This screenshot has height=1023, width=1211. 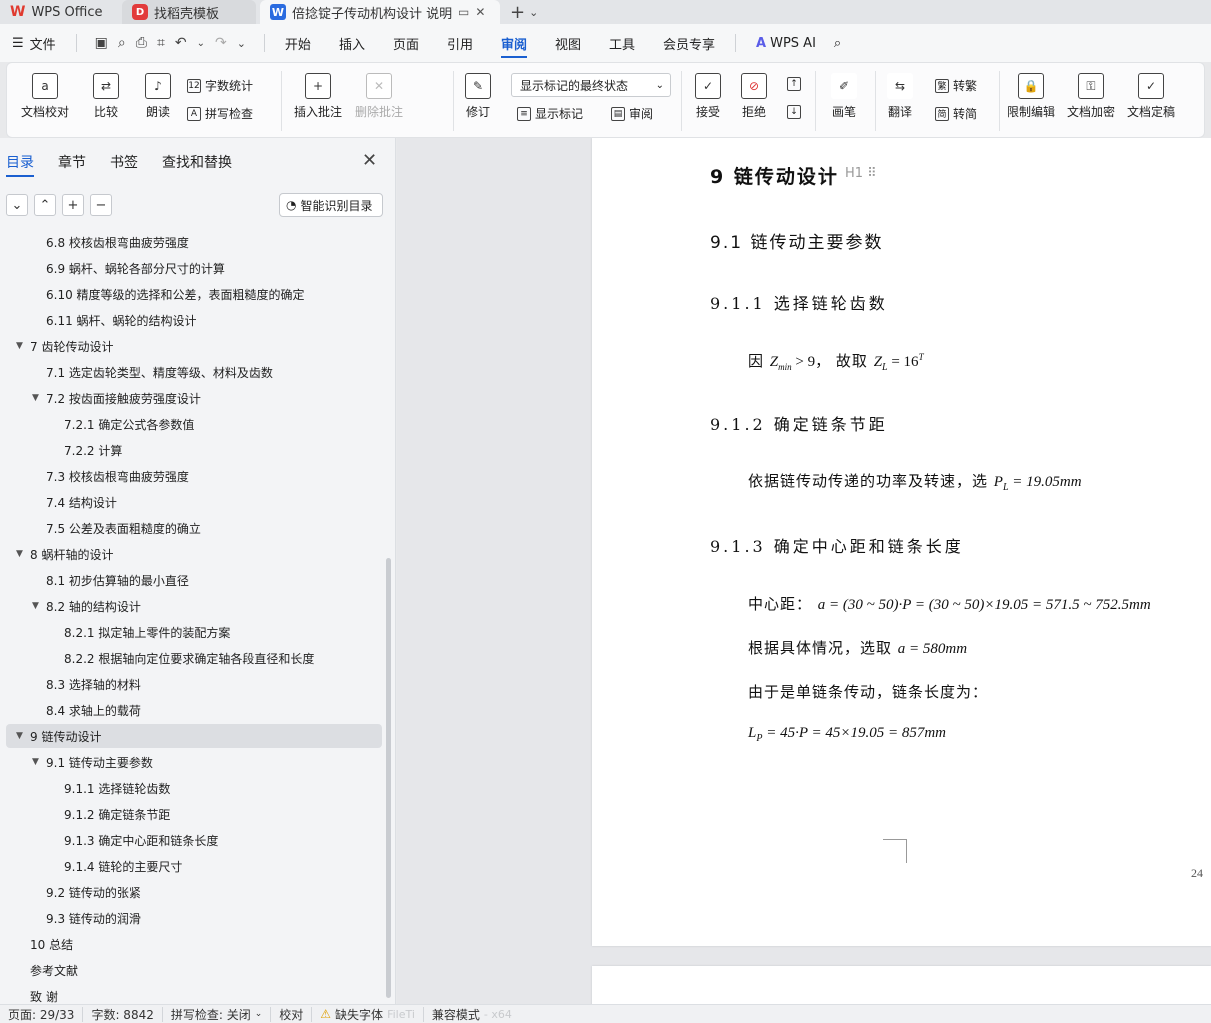 What do you see at coordinates (194, 268) in the screenshot?
I see `toc-item: 6.9 蜗杆、蜗轮各部分尺寸的计算` at bounding box center [194, 268].